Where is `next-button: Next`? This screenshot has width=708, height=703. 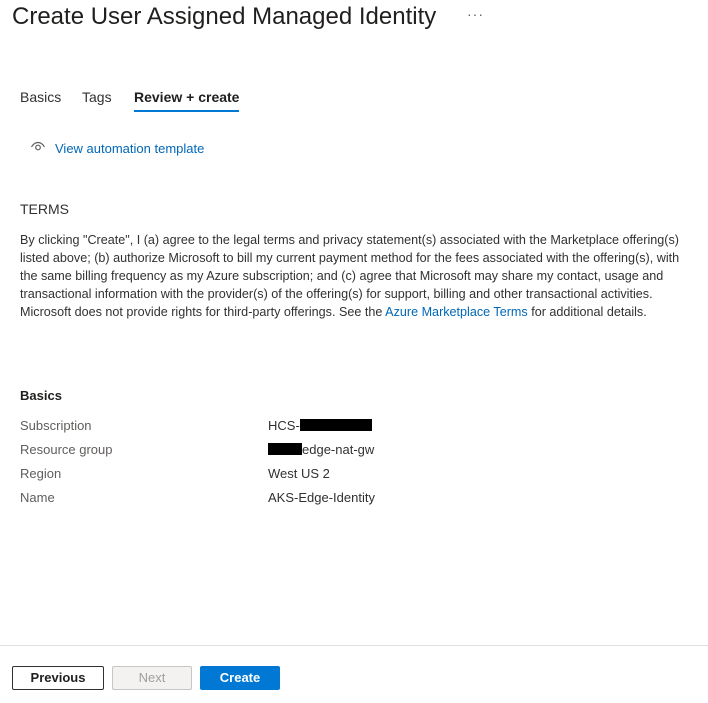
next-button: Next is located at coordinates (152, 678).